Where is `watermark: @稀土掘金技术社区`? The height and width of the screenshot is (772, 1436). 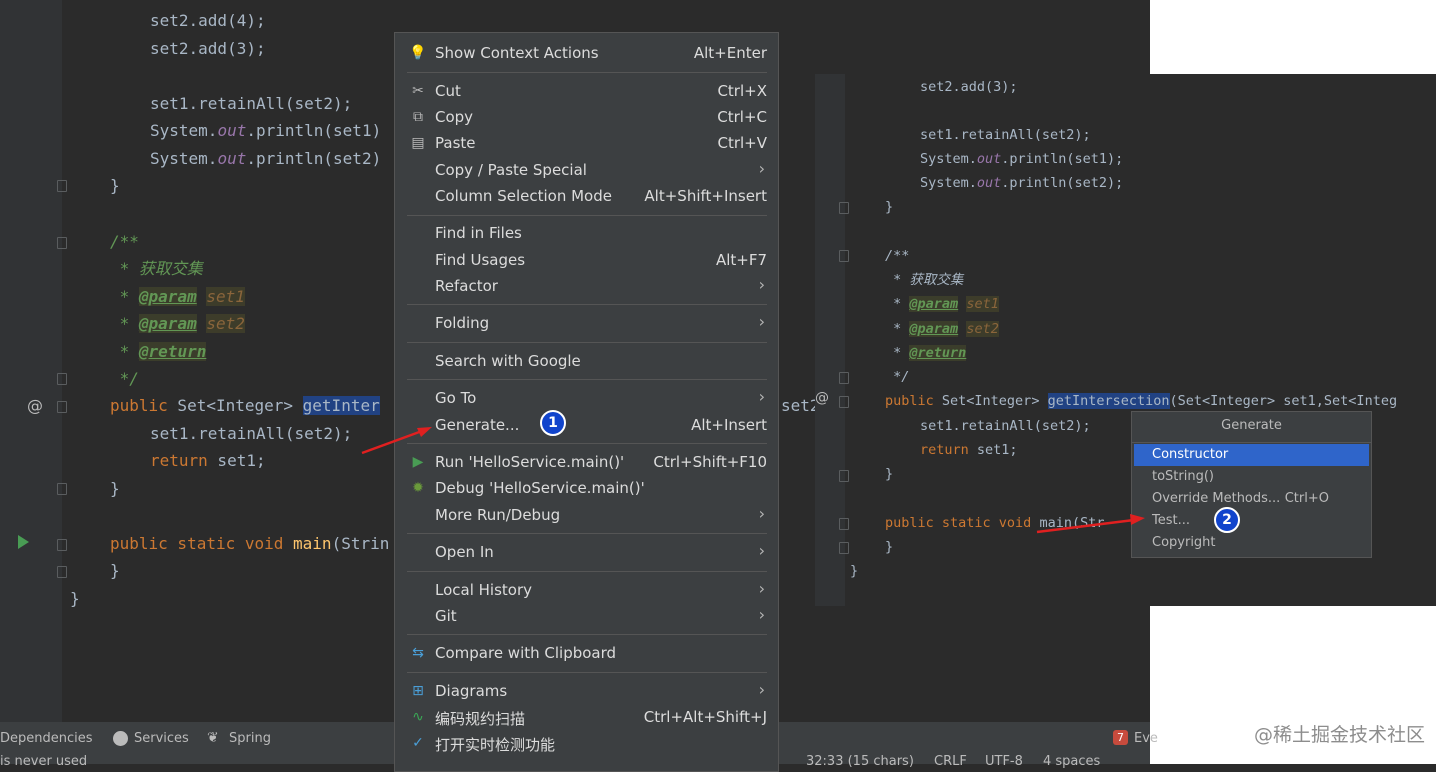
watermark: @稀土掘金技术社区 is located at coordinates (1340, 735).